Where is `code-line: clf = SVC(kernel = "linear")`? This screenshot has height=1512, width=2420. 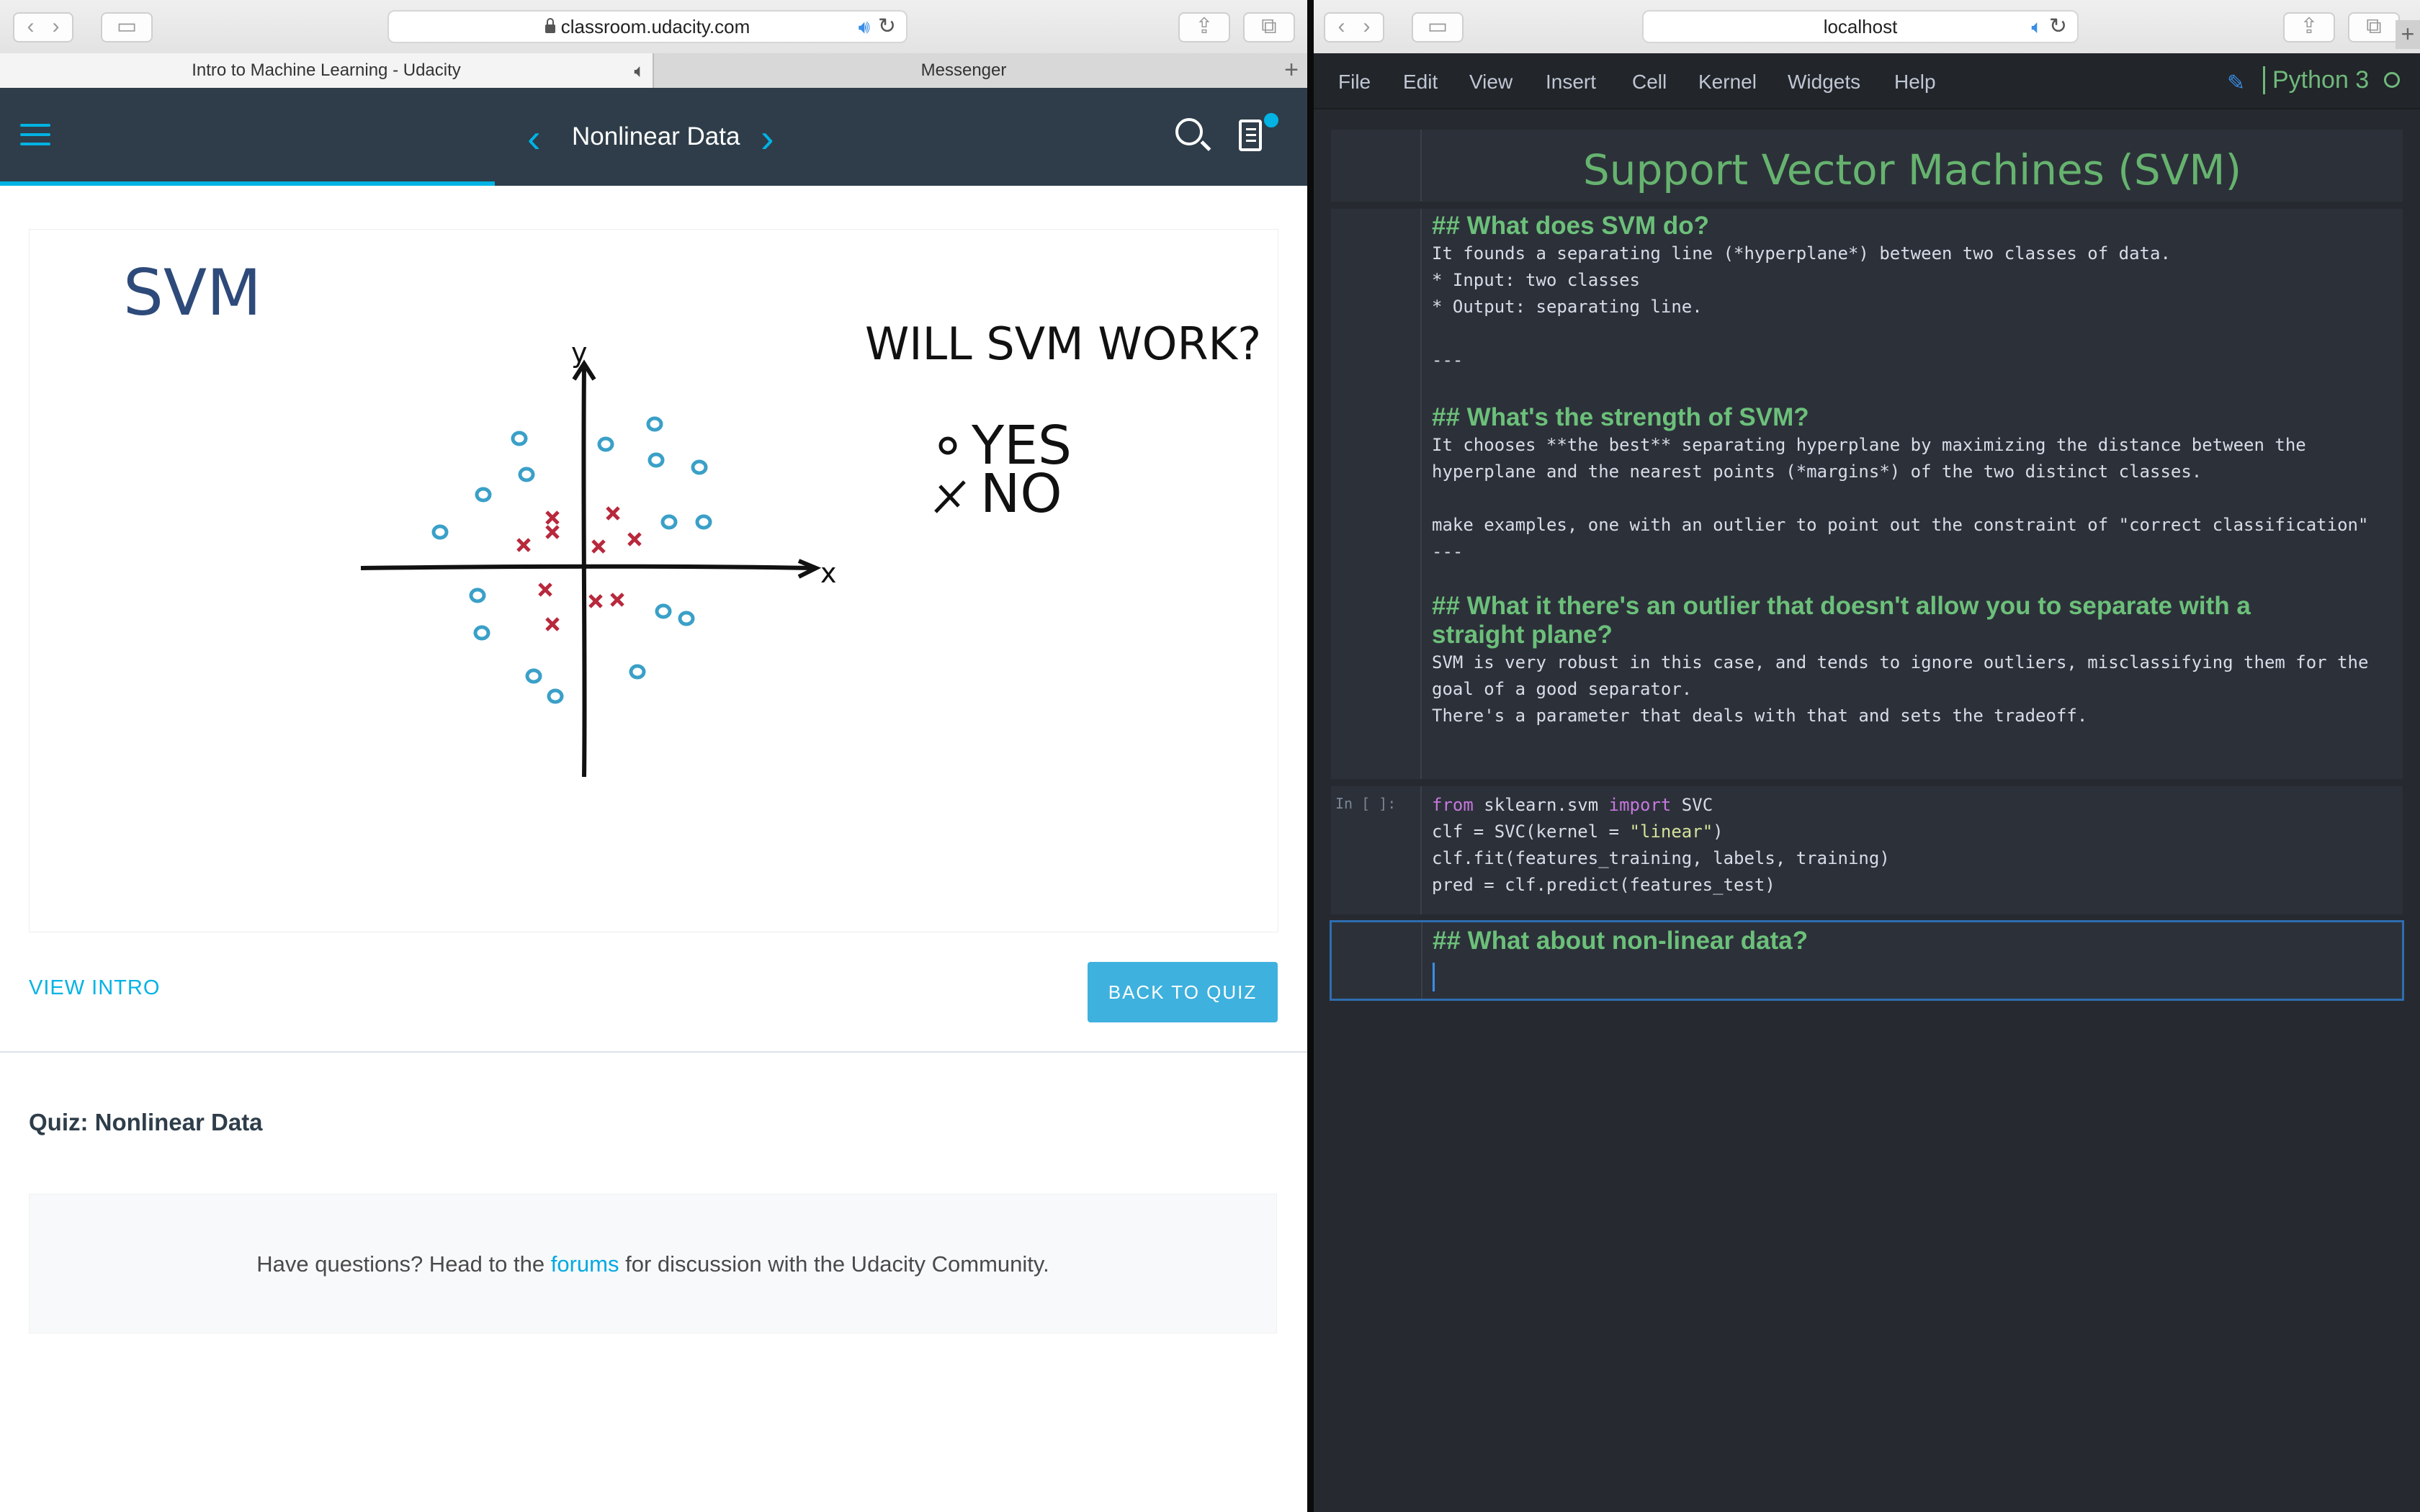
code-line: clf = SVC(kernel = "linear") is located at coordinates (1911, 832).